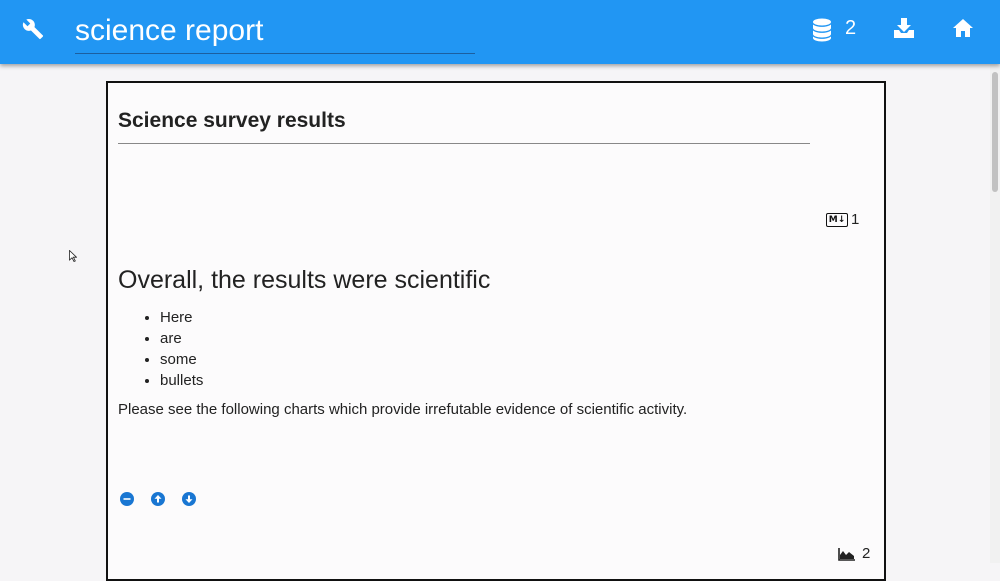  Describe the element at coordinates (127, 499) in the screenshot. I see `remove-cell-icon` at that location.